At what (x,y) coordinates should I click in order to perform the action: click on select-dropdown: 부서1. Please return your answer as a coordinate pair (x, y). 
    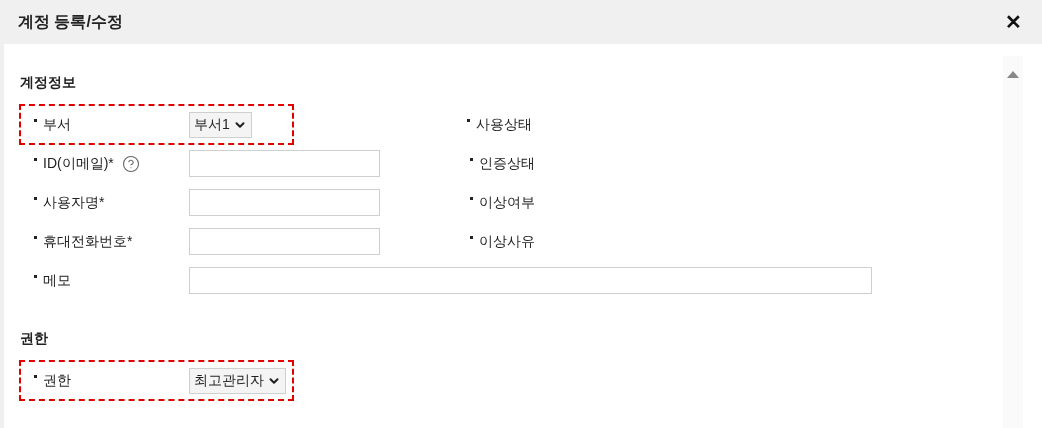
    Looking at the image, I should click on (220, 124).